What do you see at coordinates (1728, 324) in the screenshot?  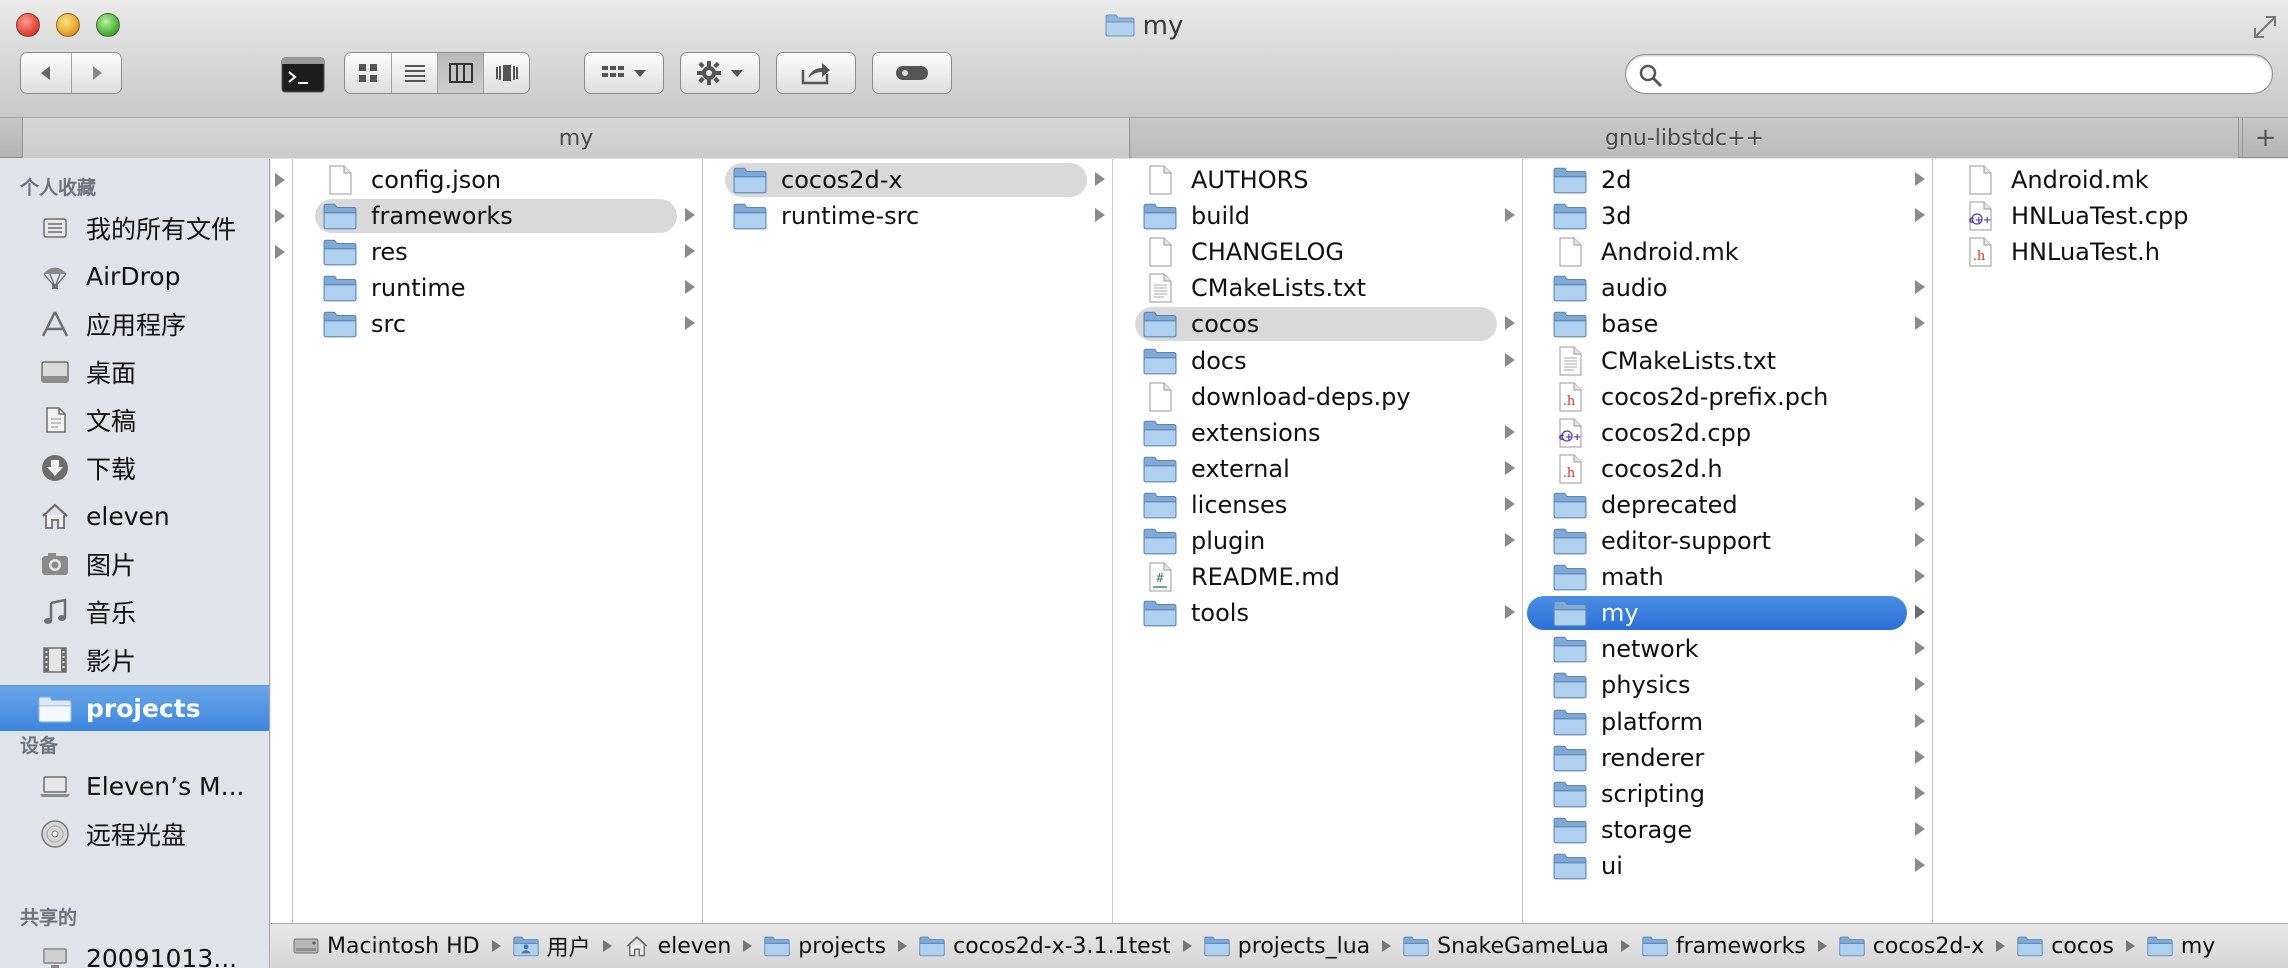 I see `folder-row: base` at bounding box center [1728, 324].